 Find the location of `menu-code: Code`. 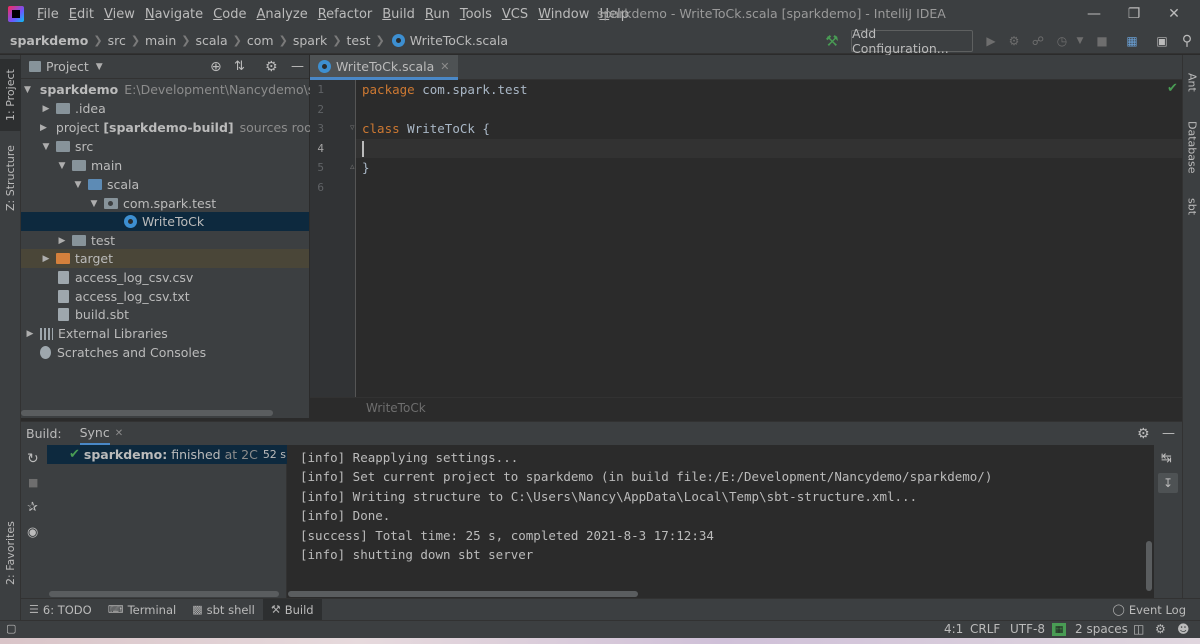

menu-code: Code is located at coordinates (229, 14).